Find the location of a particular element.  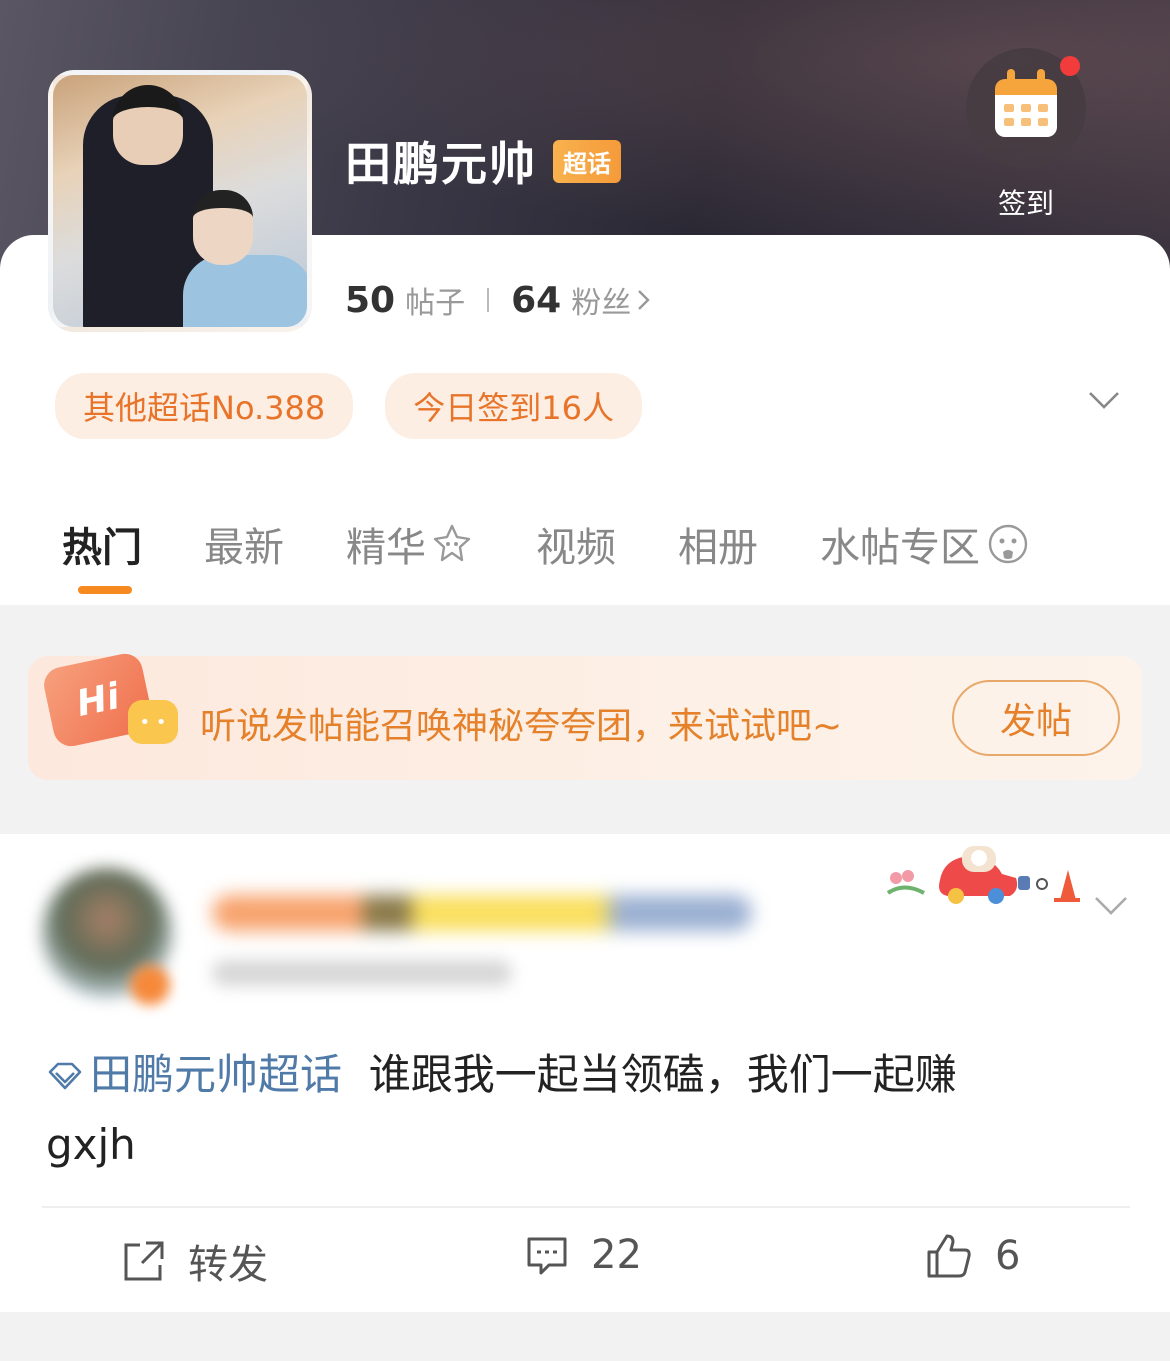

post-body-line2: gxjh is located at coordinates (91, 1144).